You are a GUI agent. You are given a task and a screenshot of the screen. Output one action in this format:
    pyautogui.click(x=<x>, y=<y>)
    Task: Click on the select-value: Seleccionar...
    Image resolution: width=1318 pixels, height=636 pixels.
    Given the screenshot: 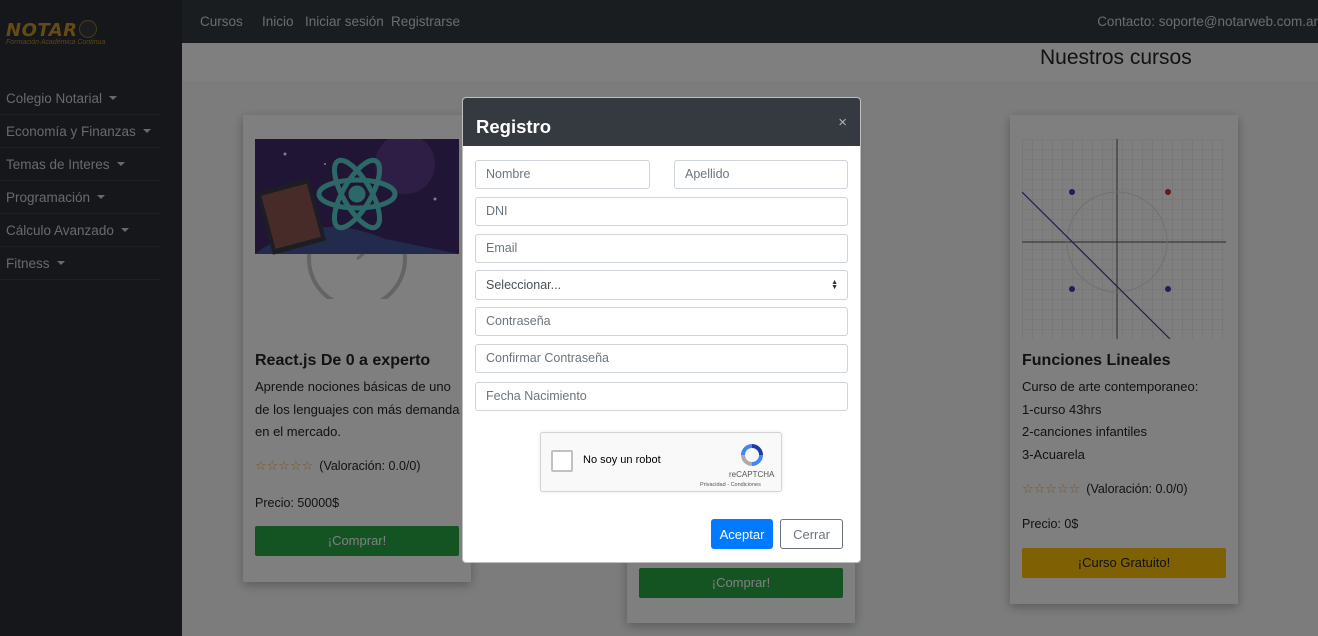 What is the action you would take?
    pyautogui.click(x=524, y=285)
    